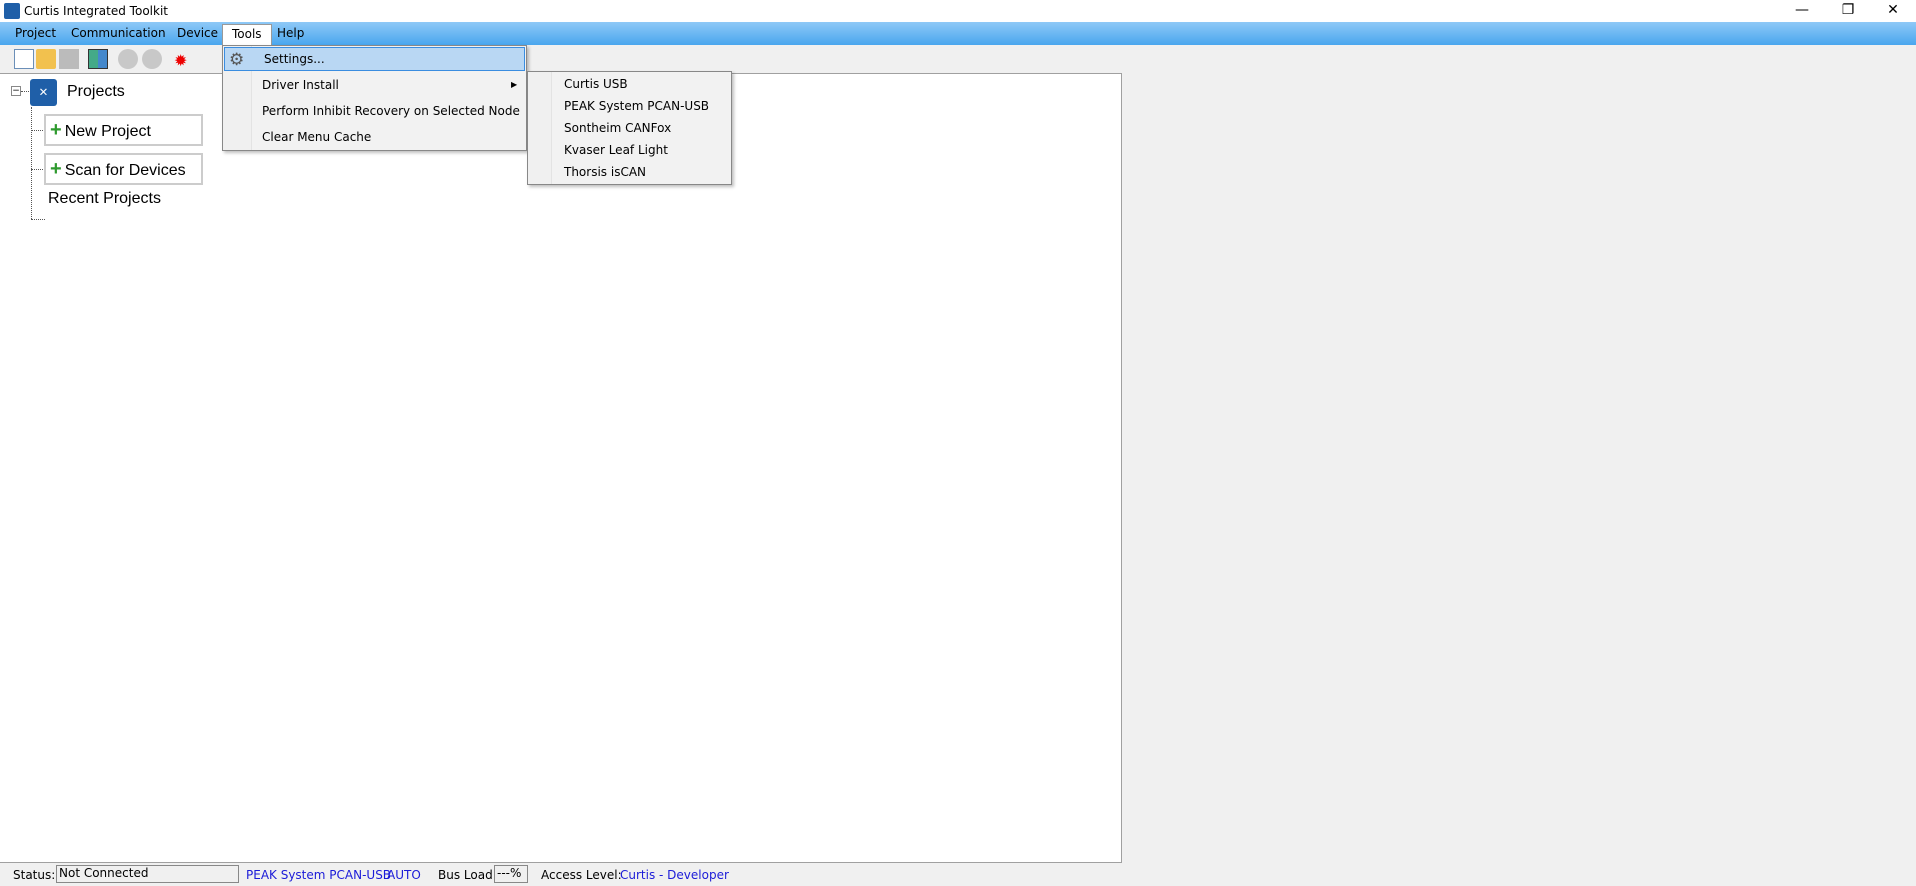  I want to click on menu-help: Help, so click(290, 34).